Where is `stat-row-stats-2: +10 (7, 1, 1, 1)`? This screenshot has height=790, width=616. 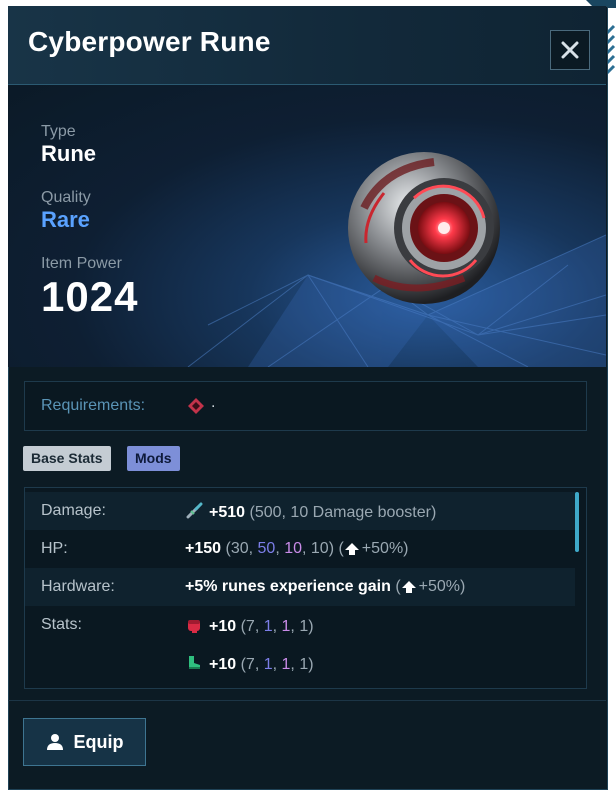
stat-row-stats-2: +10 (7, 1, 1, 1) is located at coordinates (300, 663).